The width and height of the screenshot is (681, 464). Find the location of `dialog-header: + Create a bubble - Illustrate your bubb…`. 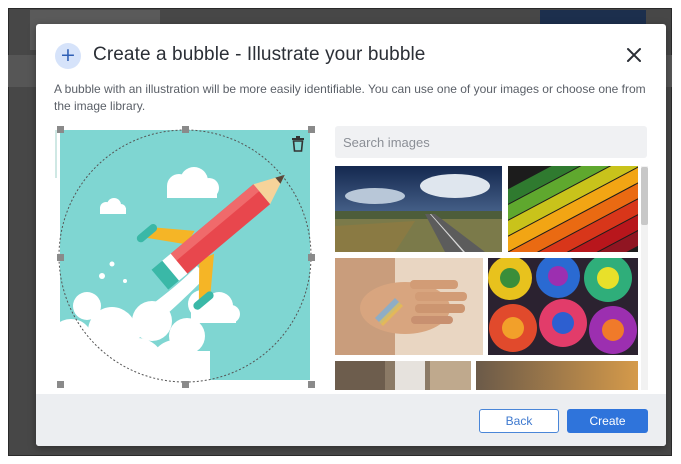

dialog-header: + Create a bubble - Illustrate your bubb… is located at coordinates (351, 54).